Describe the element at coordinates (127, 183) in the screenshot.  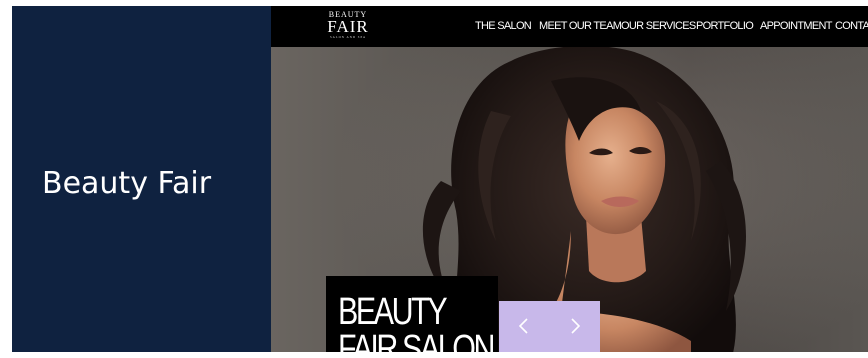
I see `sidebar-title: Beauty Fair` at that location.